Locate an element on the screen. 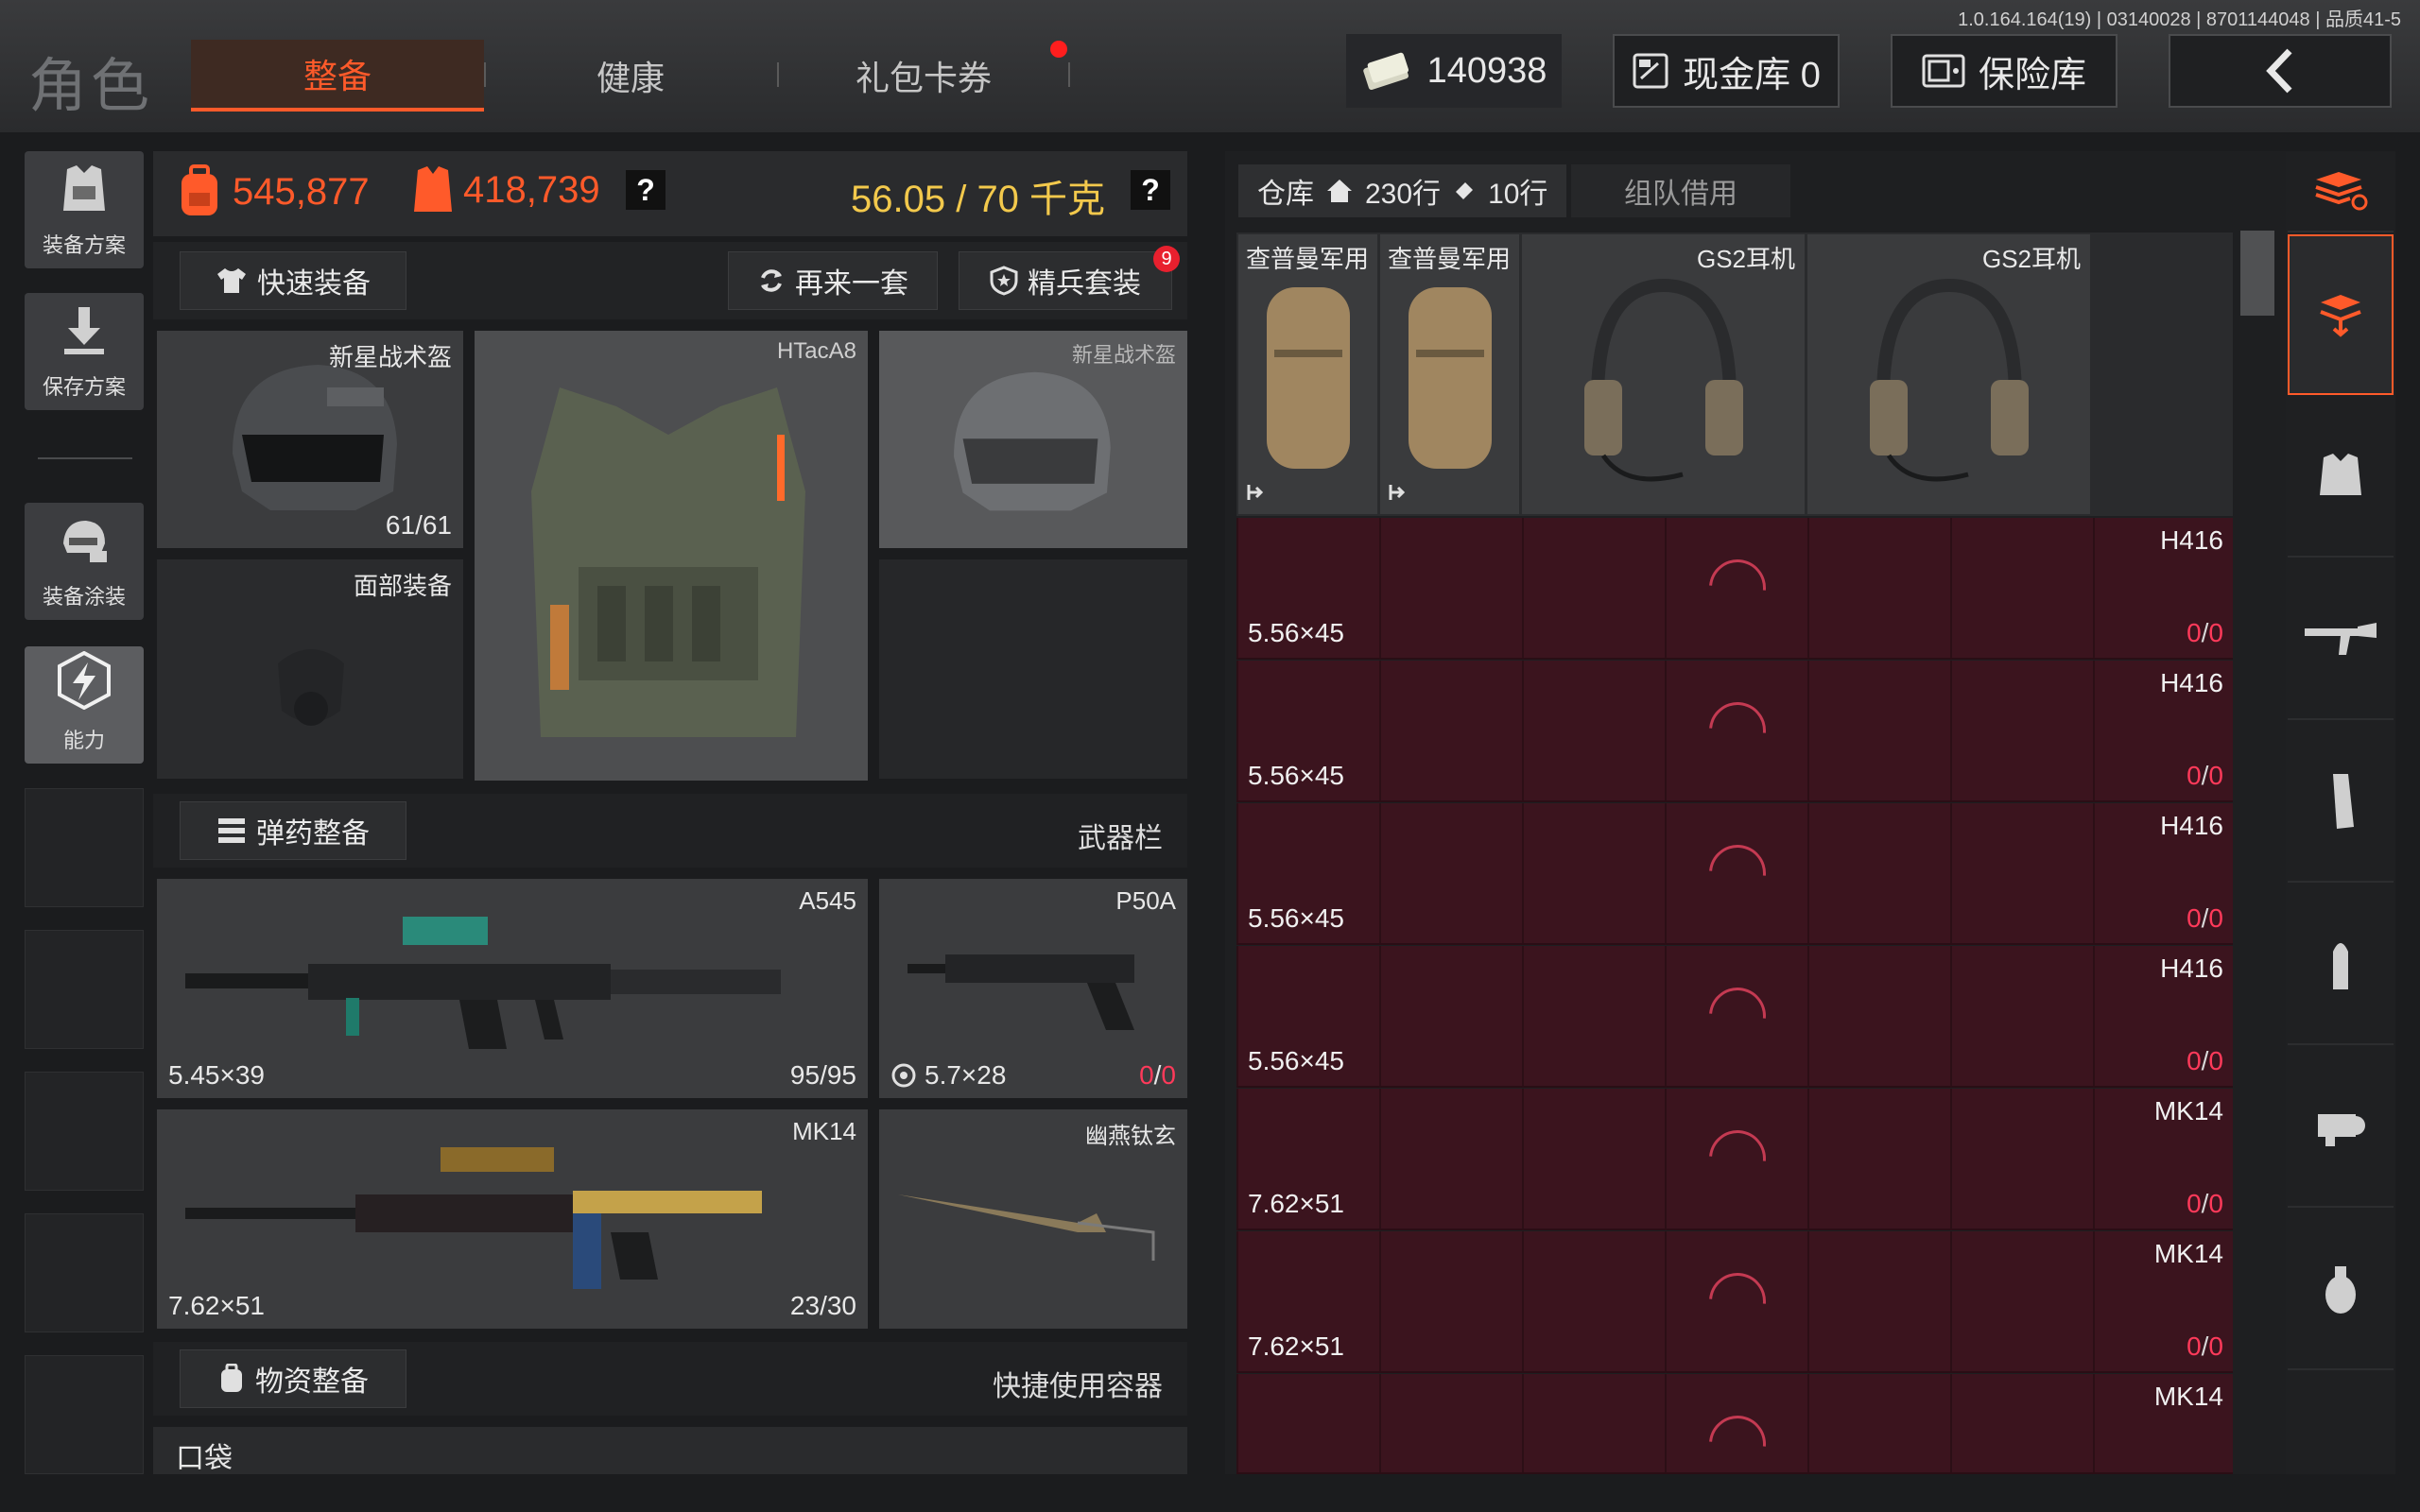 The image size is (2420, 1512). weapon-caliber: 7.62×51 is located at coordinates (217, 1305).